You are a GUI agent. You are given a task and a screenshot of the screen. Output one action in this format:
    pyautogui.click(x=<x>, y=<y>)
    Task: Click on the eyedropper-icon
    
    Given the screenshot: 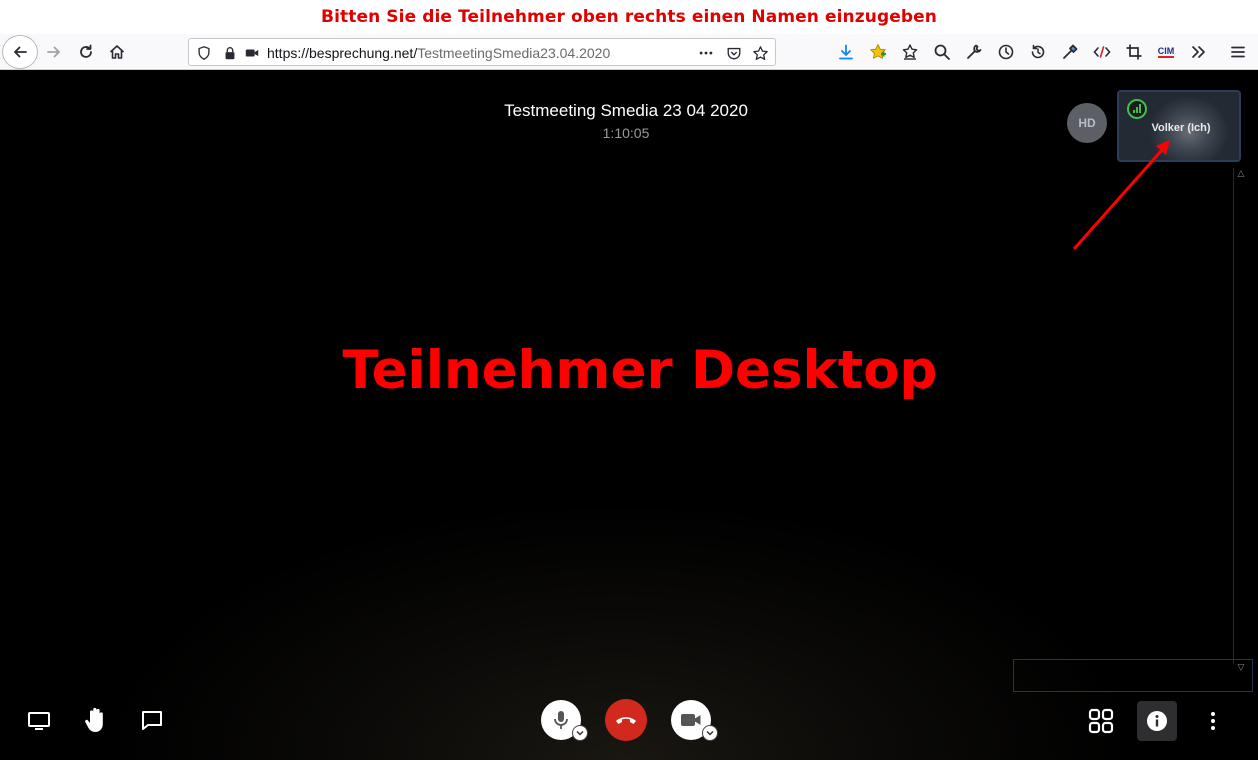 What is the action you would take?
    pyautogui.click(x=1070, y=51)
    